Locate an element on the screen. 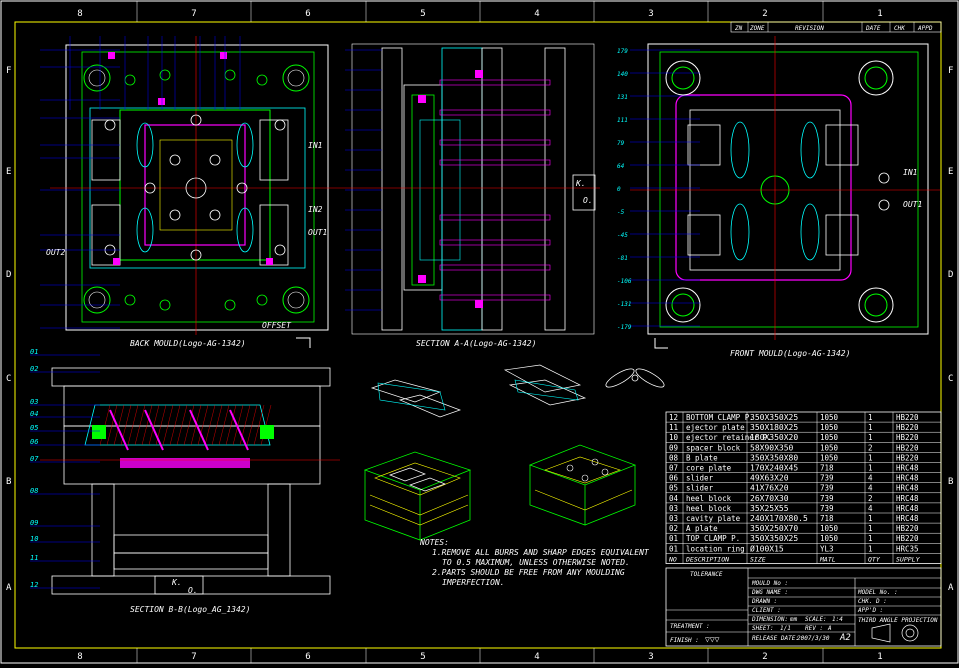  bom-cell-r12-c5: HB220 is located at coordinates (907, 538).